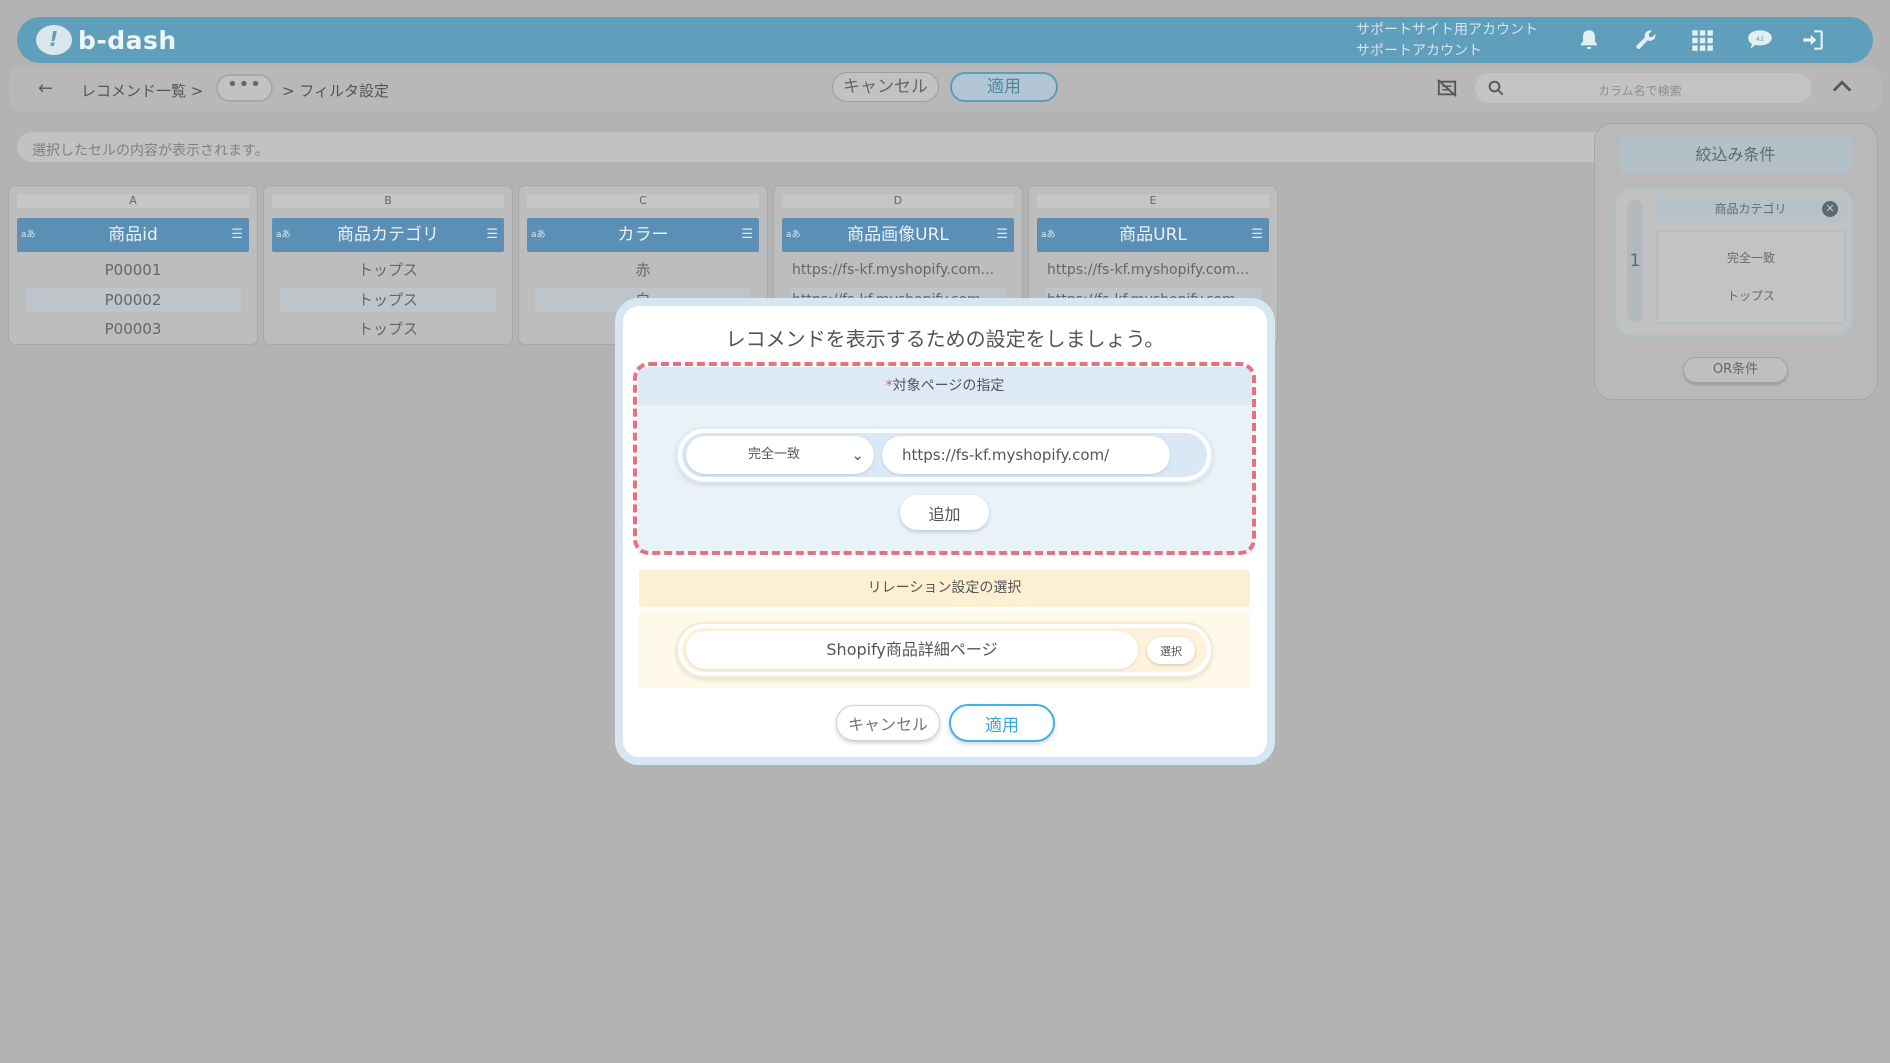 The height and width of the screenshot is (1063, 1890). Describe the element at coordinates (1750, 258) in the screenshot. I see `filter-condition-operator: 完全一致` at that location.